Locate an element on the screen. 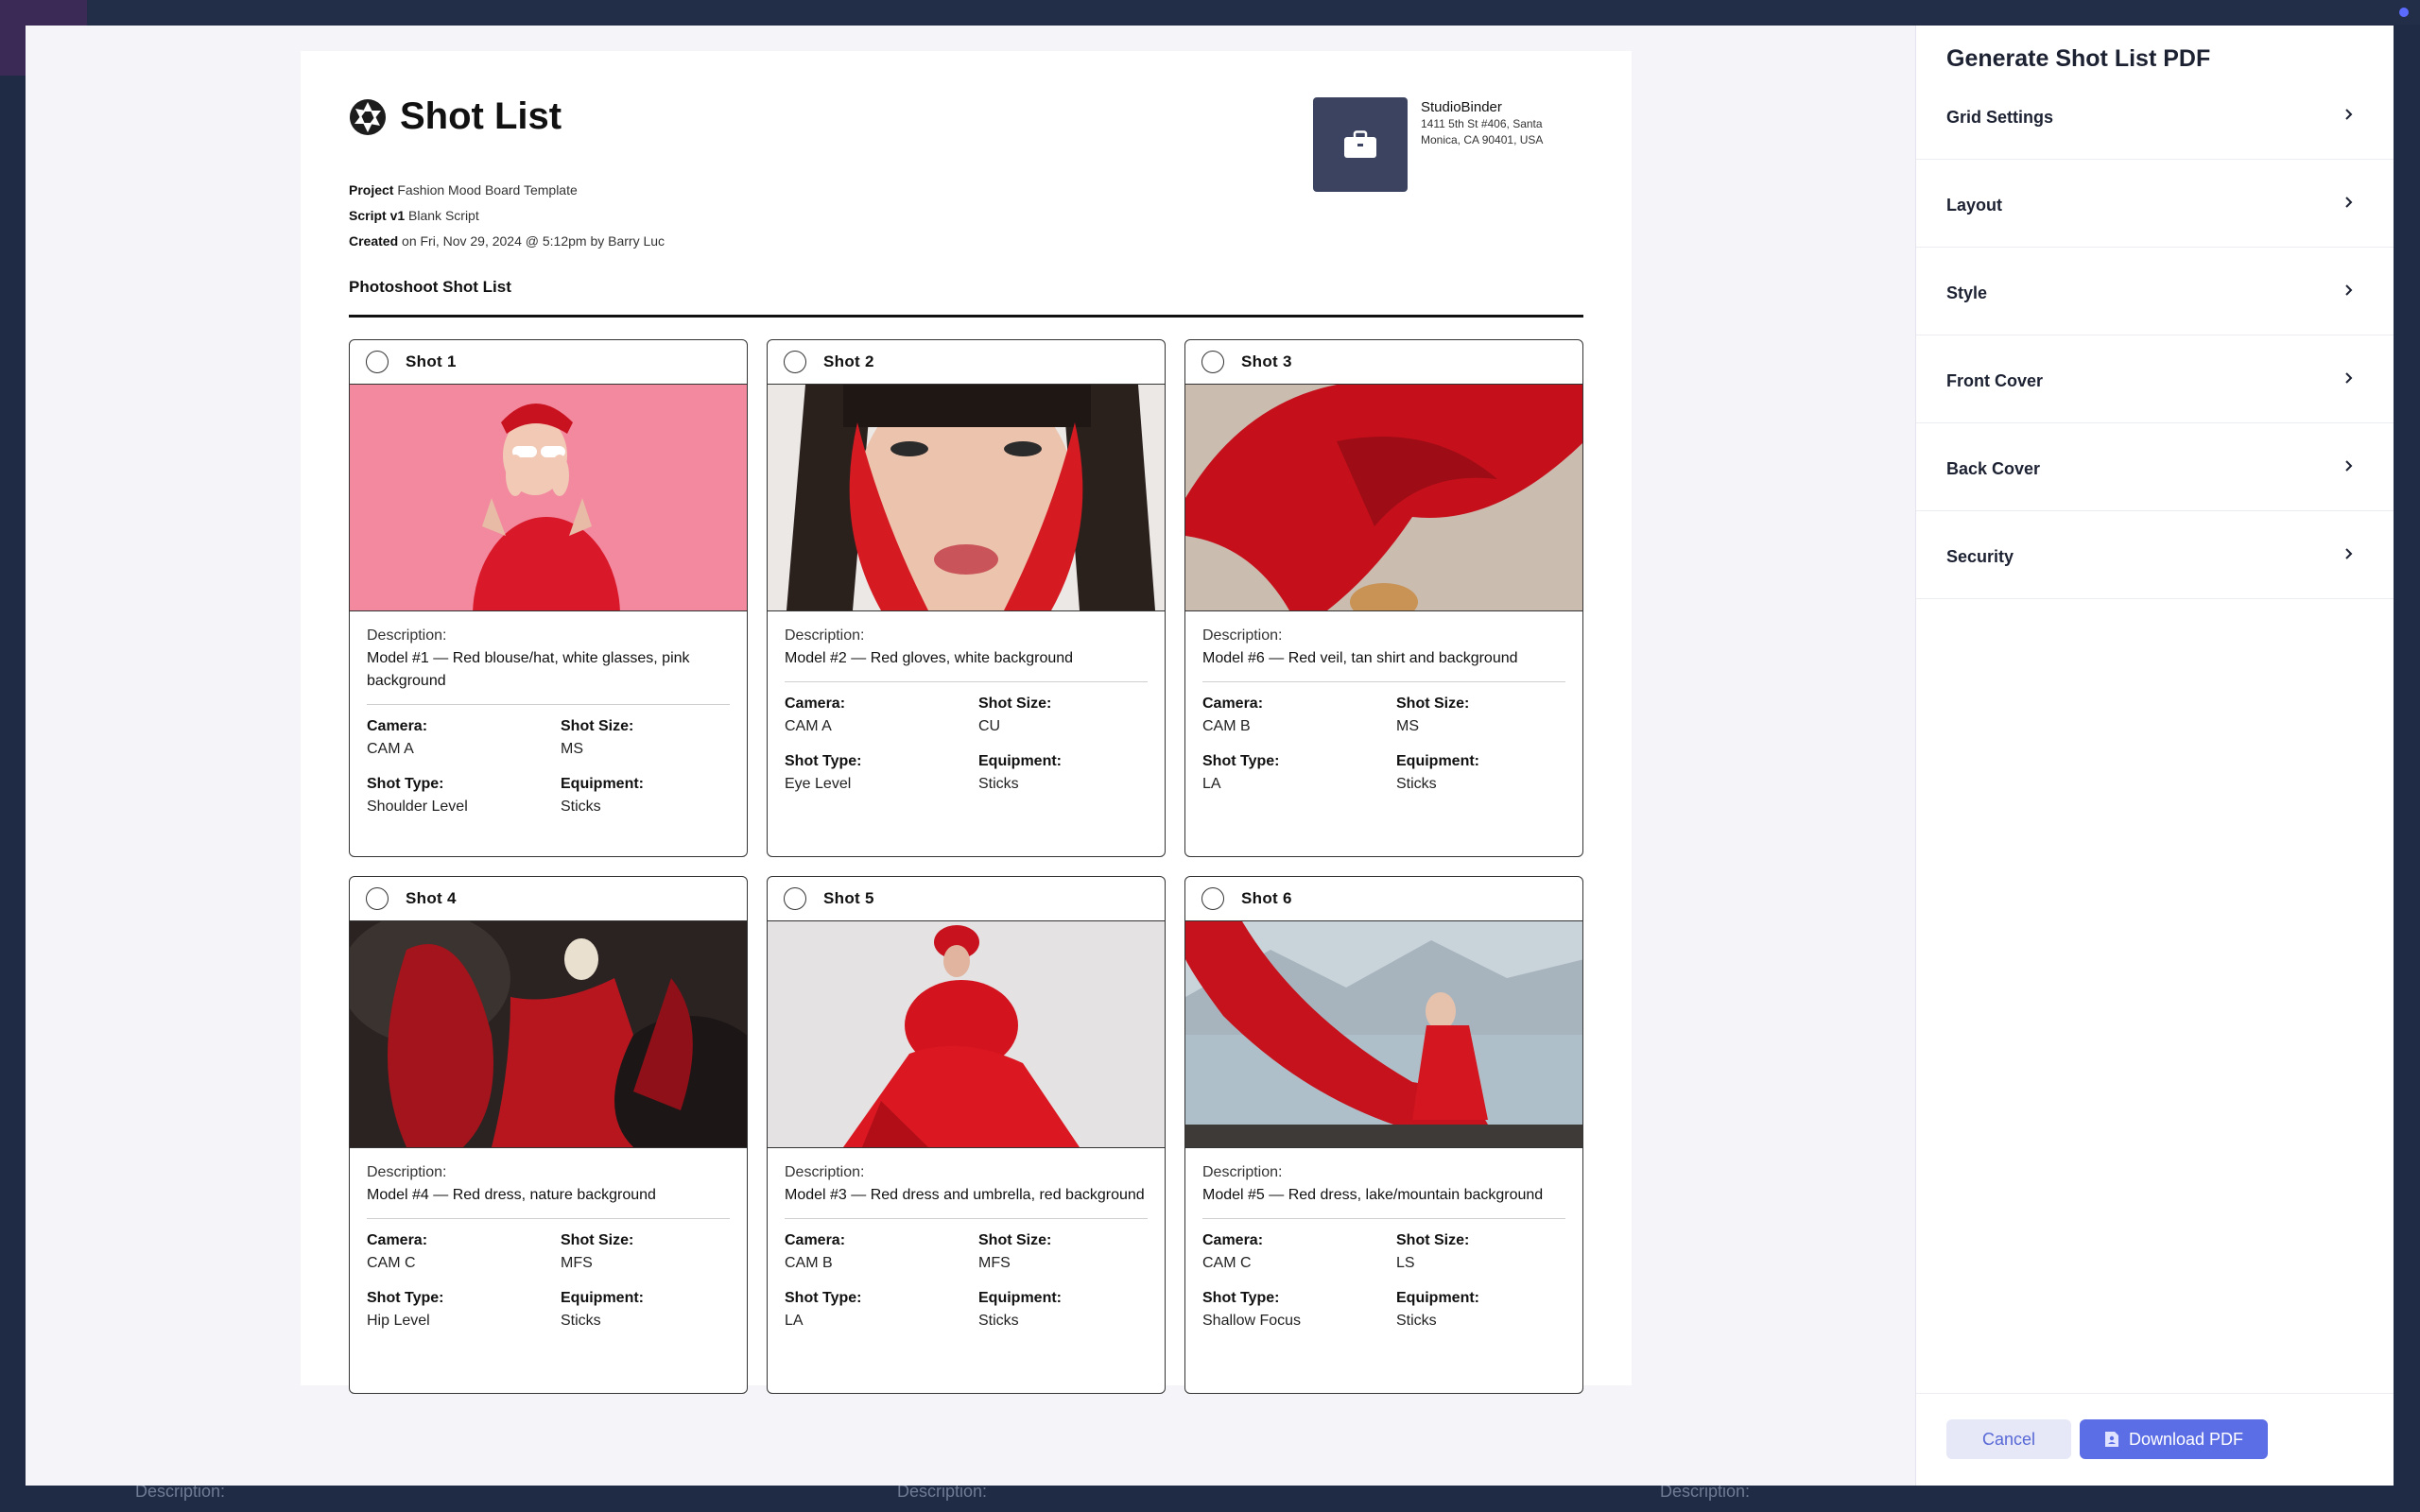 The width and height of the screenshot is (2420, 1512). company-logo is located at coordinates (1360, 144).